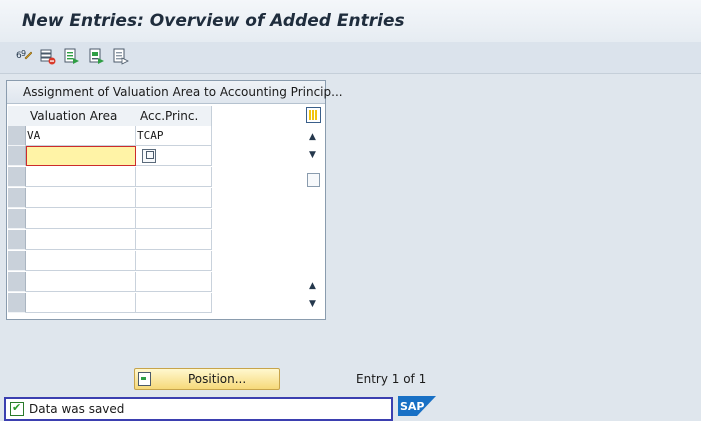 The height and width of the screenshot is (421, 701). I want to click on valuation-area-input, so click(81, 156).